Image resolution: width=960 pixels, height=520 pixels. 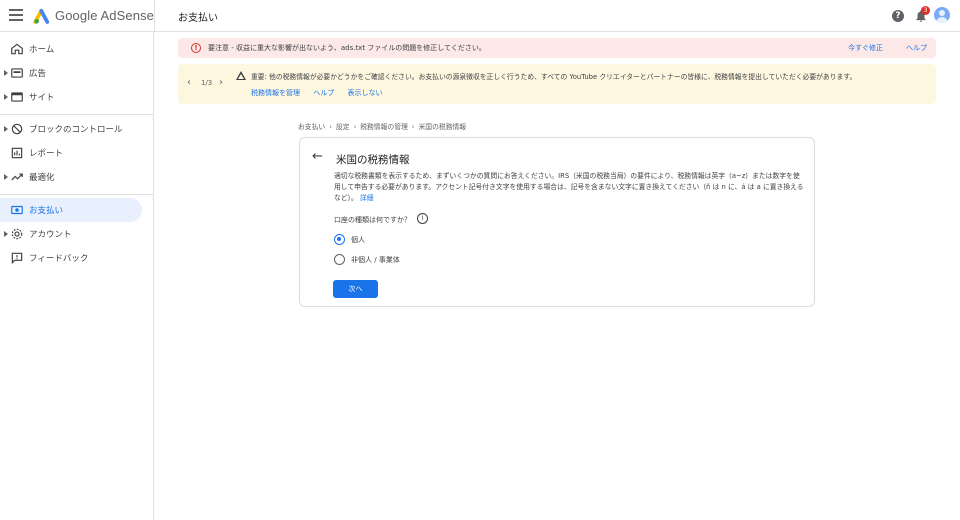 I want to click on ads-icon, so click(x=17, y=73).